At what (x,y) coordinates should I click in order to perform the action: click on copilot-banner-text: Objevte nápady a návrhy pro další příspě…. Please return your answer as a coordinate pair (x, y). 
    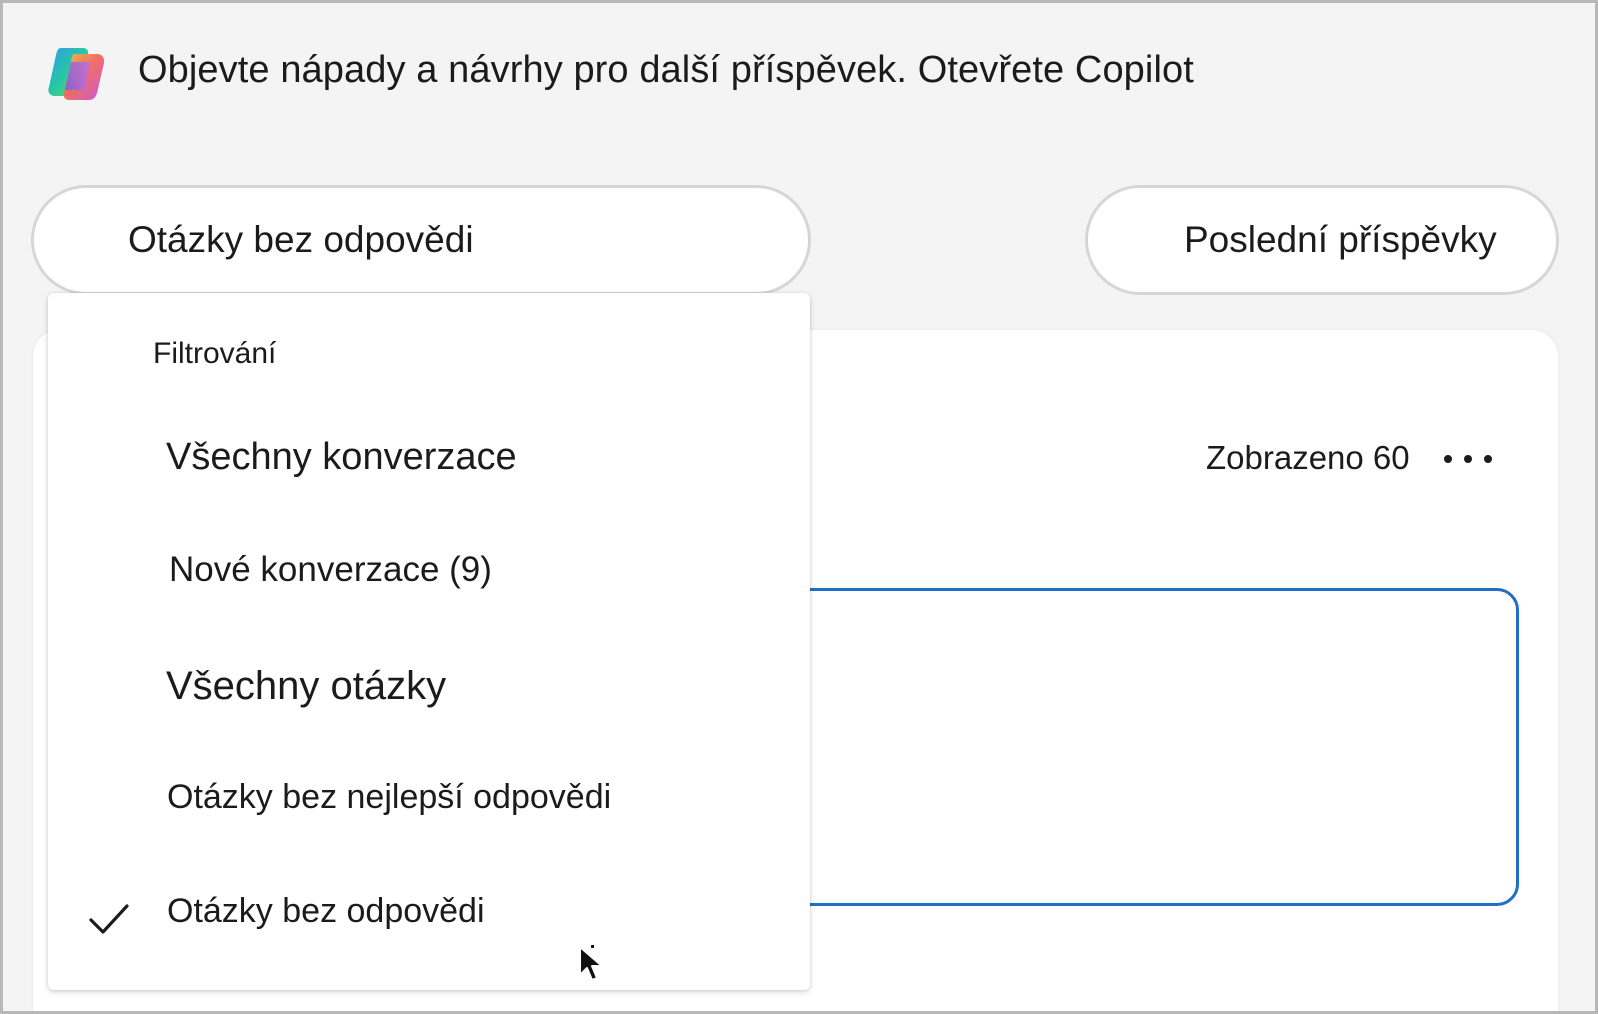
    Looking at the image, I should click on (666, 70).